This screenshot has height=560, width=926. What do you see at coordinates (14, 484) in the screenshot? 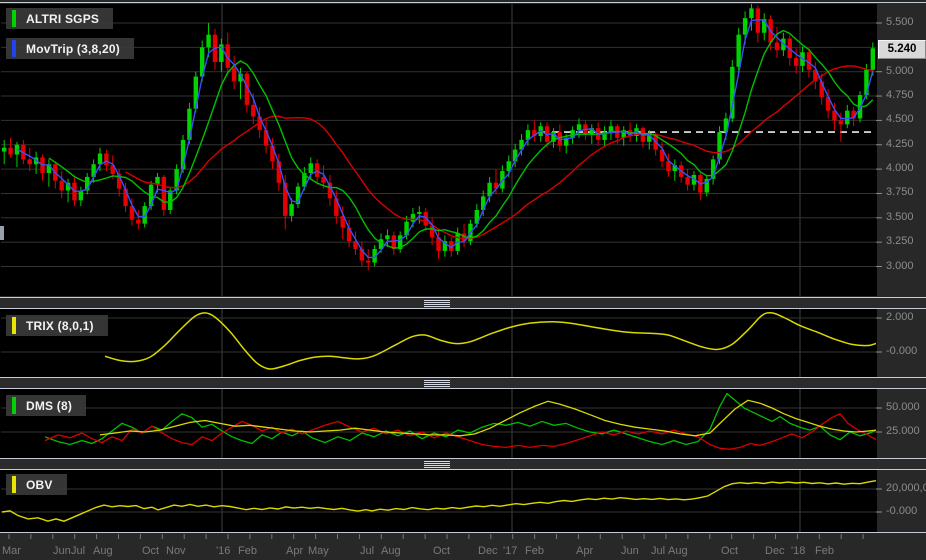
I see `obv-color-bar-icon` at bounding box center [14, 484].